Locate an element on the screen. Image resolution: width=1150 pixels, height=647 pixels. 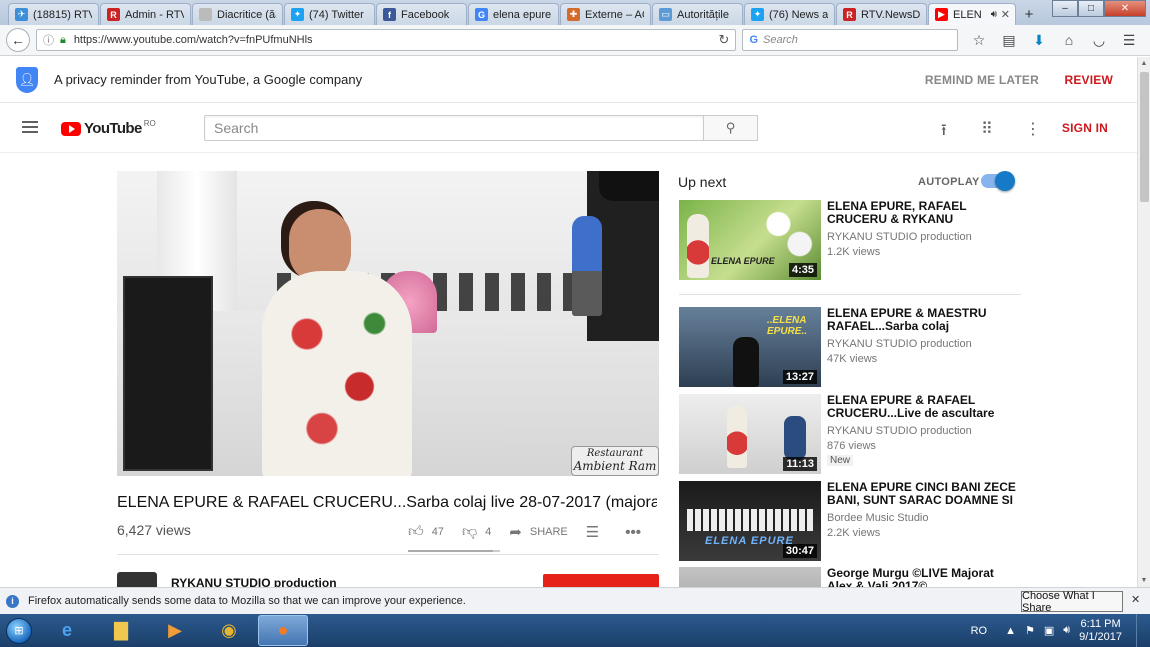
share-button: ➦ SHARE is located at coordinates (538, 532).